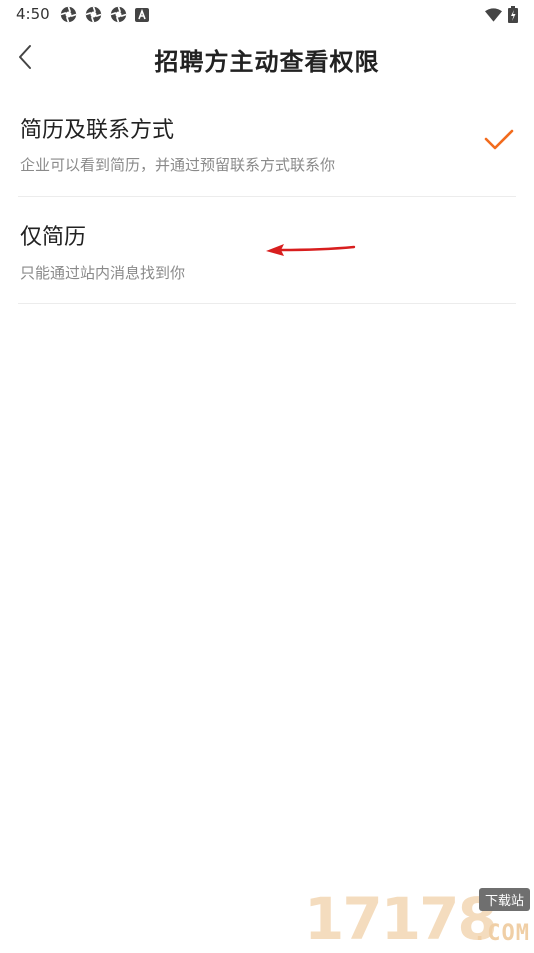 This screenshot has width=534, height=953. Describe the element at coordinates (513, 16) in the screenshot. I see `battery-icon` at that location.